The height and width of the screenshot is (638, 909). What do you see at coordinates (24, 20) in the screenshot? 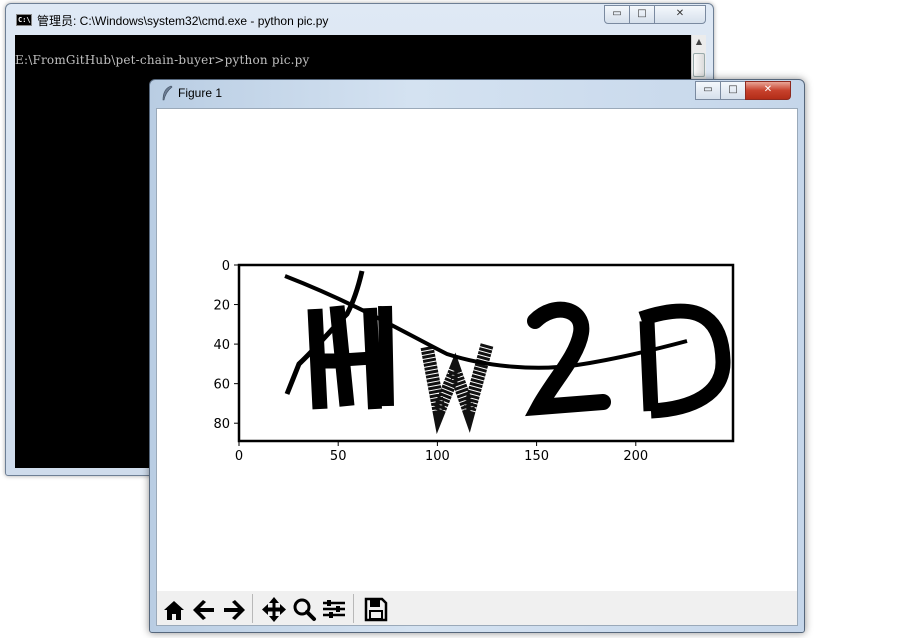
I see `cmd-app-icon: C:\` at bounding box center [24, 20].